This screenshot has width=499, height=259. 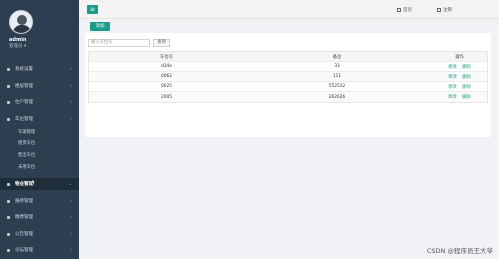 What do you see at coordinates (166, 57) in the screenshot?
I see `column-header: 车位号` at bounding box center [166, 57].